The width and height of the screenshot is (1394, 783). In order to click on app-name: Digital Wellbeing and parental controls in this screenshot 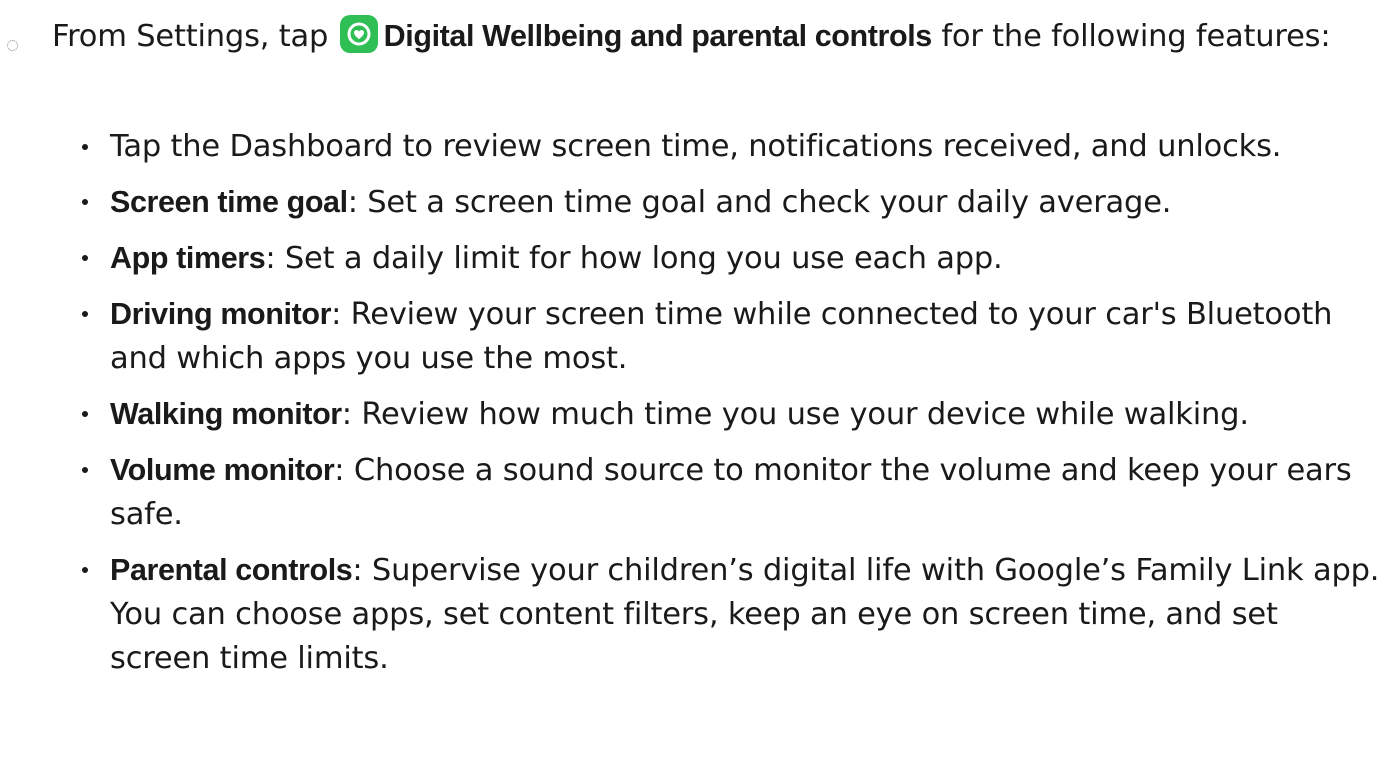, I will do `click(658, 36)`.